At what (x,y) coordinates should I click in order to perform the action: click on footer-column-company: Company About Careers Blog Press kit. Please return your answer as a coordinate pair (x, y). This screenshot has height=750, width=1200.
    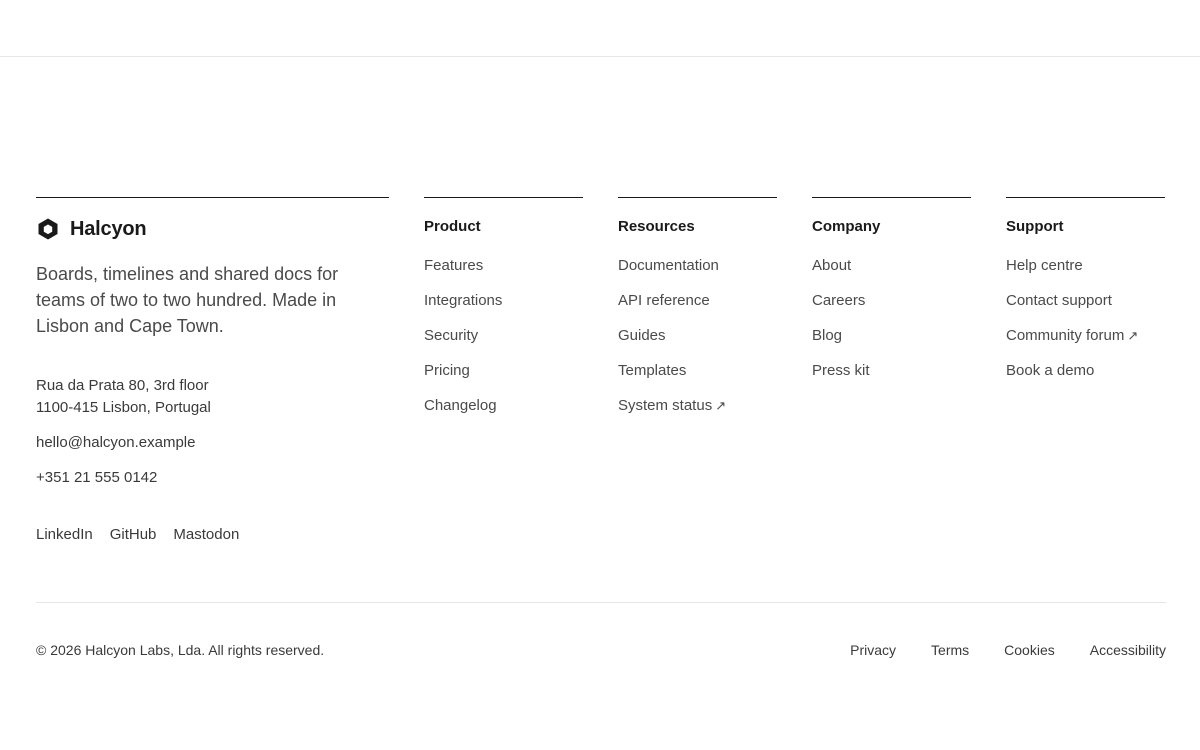
    Looking at the image, I should click on (891, 296).